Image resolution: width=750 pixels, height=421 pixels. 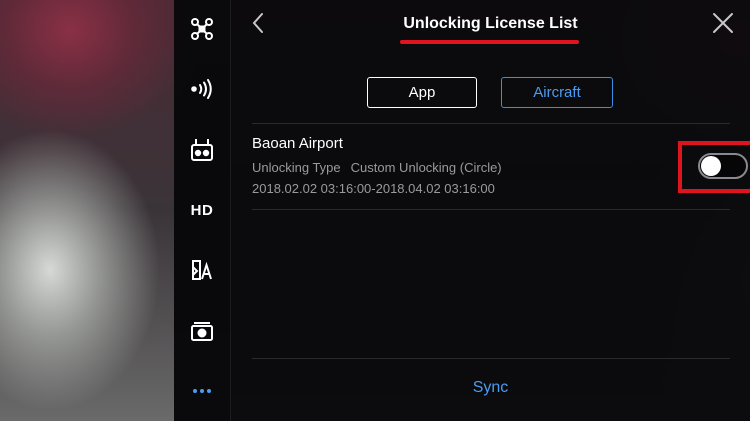 What do you see at coordinates (557, 92) in the screenshot?
I see `tab-aircraft: Aircraft` at bounding box center [557, 92].